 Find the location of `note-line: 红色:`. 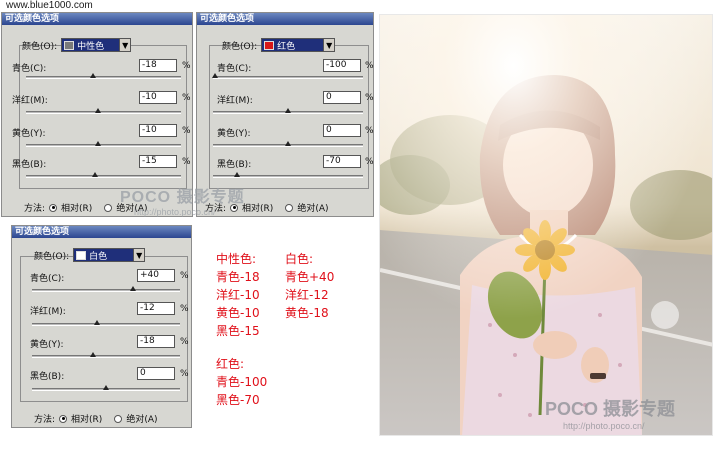

note-line: 红色: is located at coordinates (230, 364).